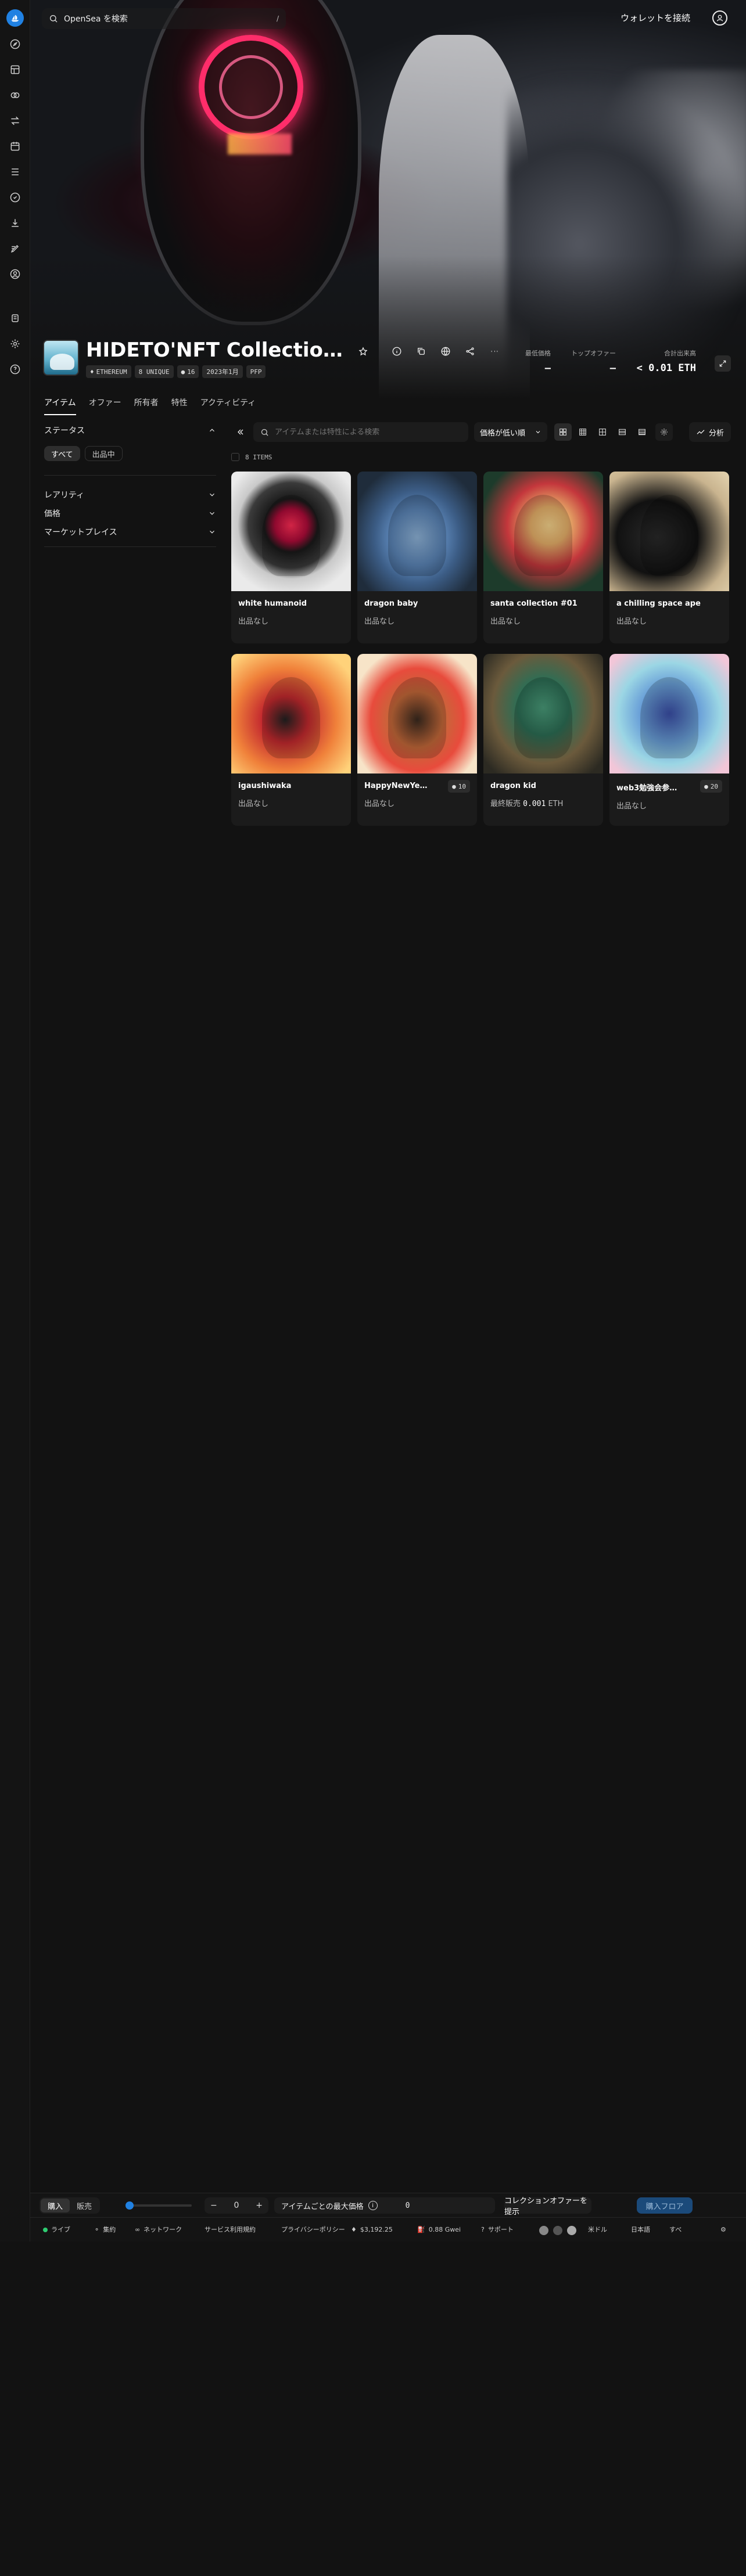 Image resolution: width=746 pixels, height=2576 pixels. I want to click on item-card: a chilling space ape 出品なし, so click(669, 557).